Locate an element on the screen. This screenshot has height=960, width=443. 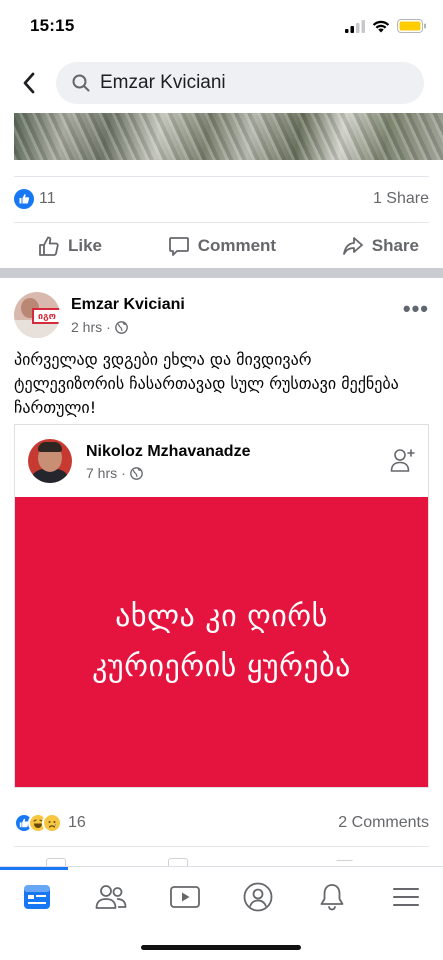
bell-icon is located at coordinates (332, 897).